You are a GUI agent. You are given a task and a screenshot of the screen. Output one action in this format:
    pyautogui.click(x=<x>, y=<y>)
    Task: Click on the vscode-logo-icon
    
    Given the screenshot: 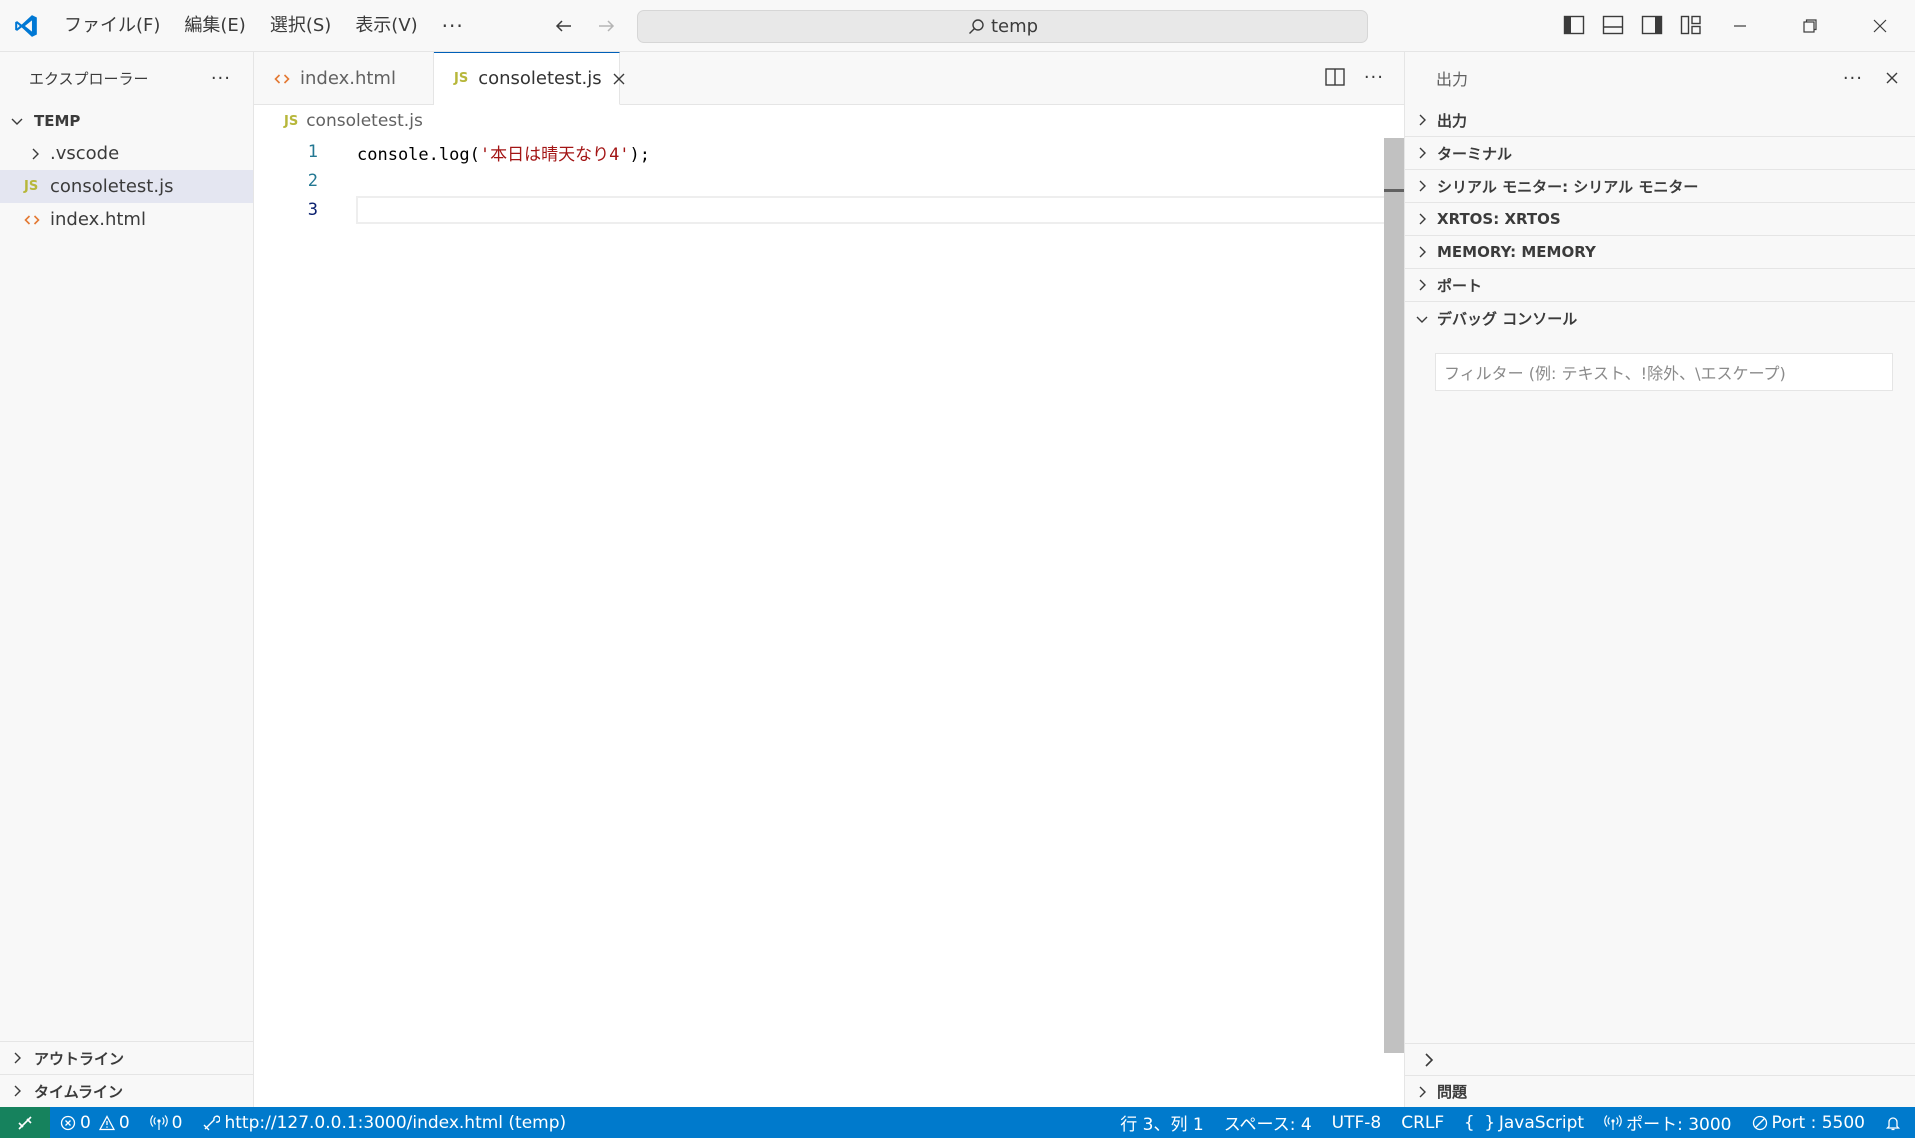 What is the action you would take?
    pyautogui.click(x=26, y=26)
    